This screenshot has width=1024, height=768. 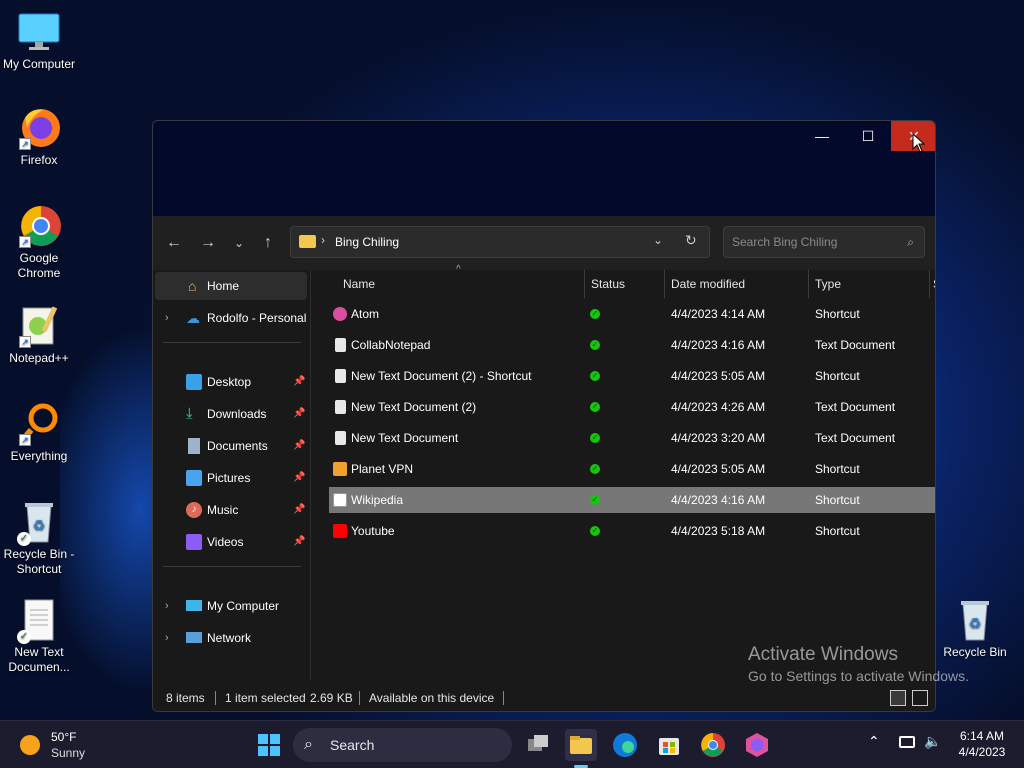 What do you see at coordinates (382, 469) in the screenshot?
I see `file-name: Planet VPN` at bounding box center [382, 469].